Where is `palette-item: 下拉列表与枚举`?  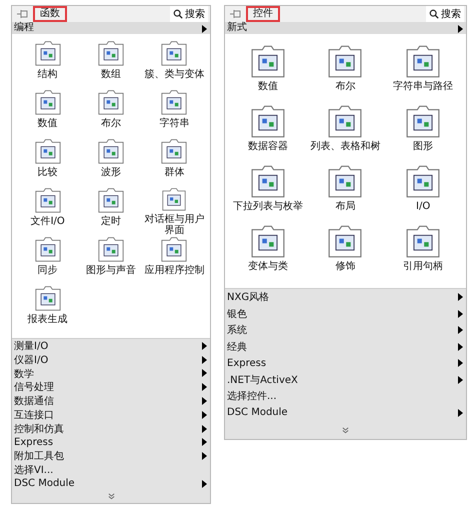
palette-item: 下拉列表与枚举 is located at coordinates (268, 194).